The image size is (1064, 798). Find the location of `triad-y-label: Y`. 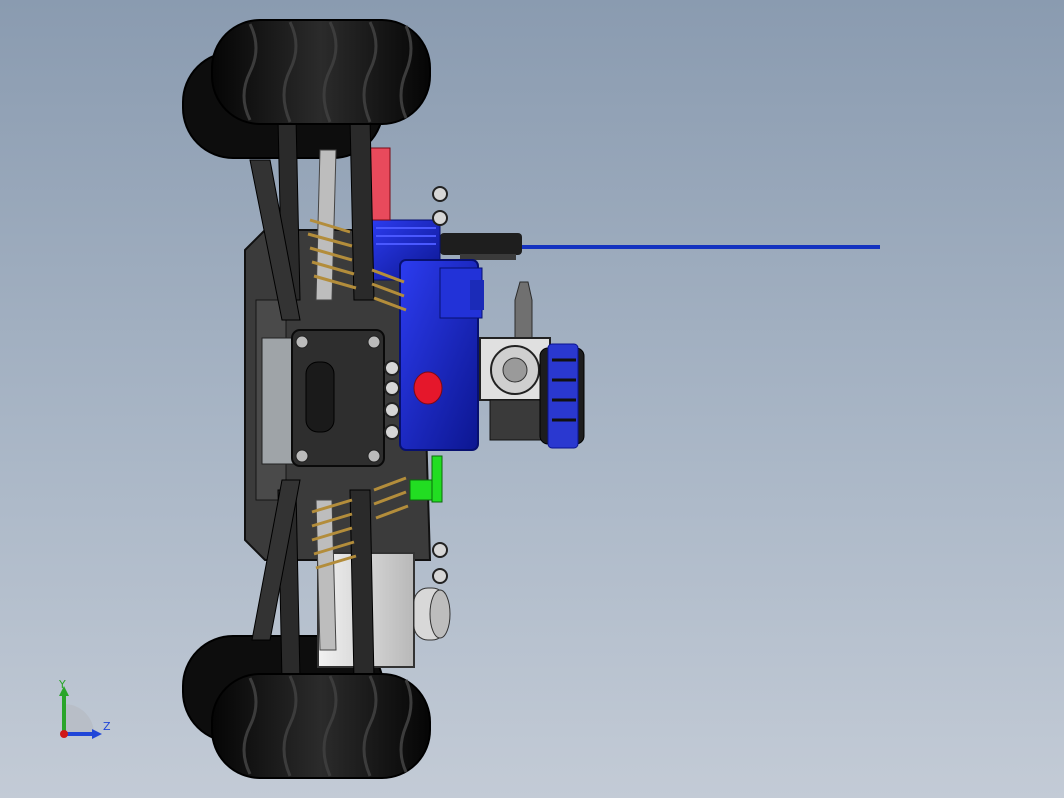

triad-y-label: Y is located at coordinates (62, 684).